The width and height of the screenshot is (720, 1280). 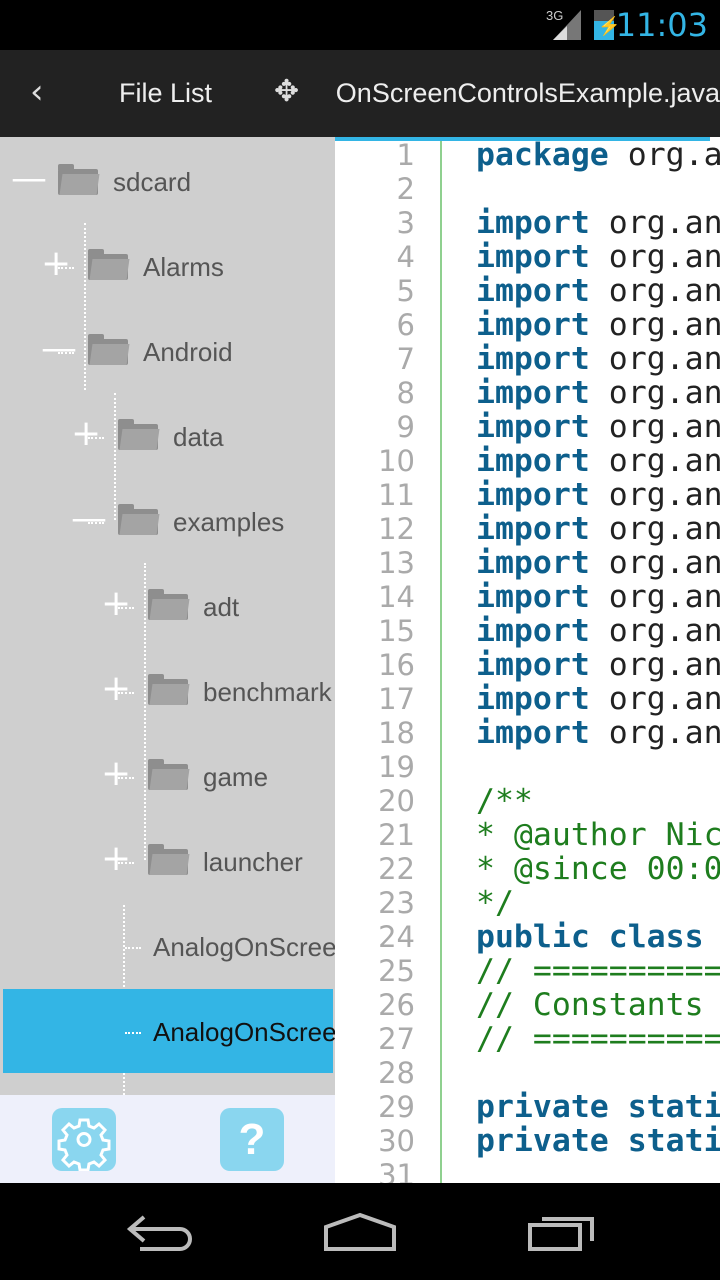 What do you see at coordinates (252, 1139) in the screenshot?
I see `help-button: ?` at bounding box center [252, 1139].